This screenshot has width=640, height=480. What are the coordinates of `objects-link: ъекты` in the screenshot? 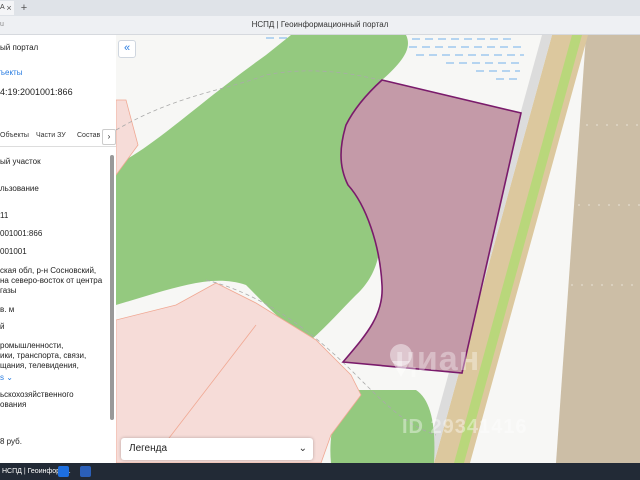 It's located at (11, 73).